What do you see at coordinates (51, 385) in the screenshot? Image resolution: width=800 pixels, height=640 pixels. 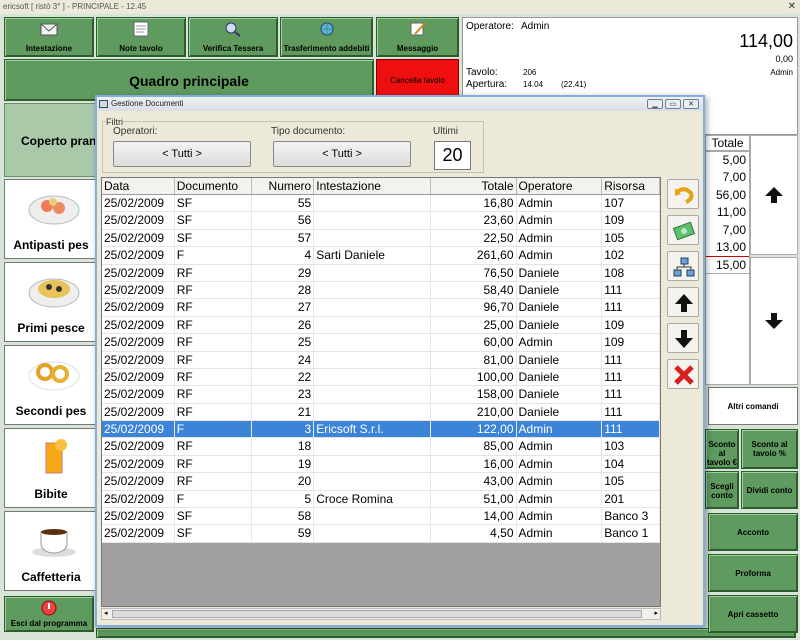 I see `category-secondi: Secondi pes` at bounding box center [51, 385].